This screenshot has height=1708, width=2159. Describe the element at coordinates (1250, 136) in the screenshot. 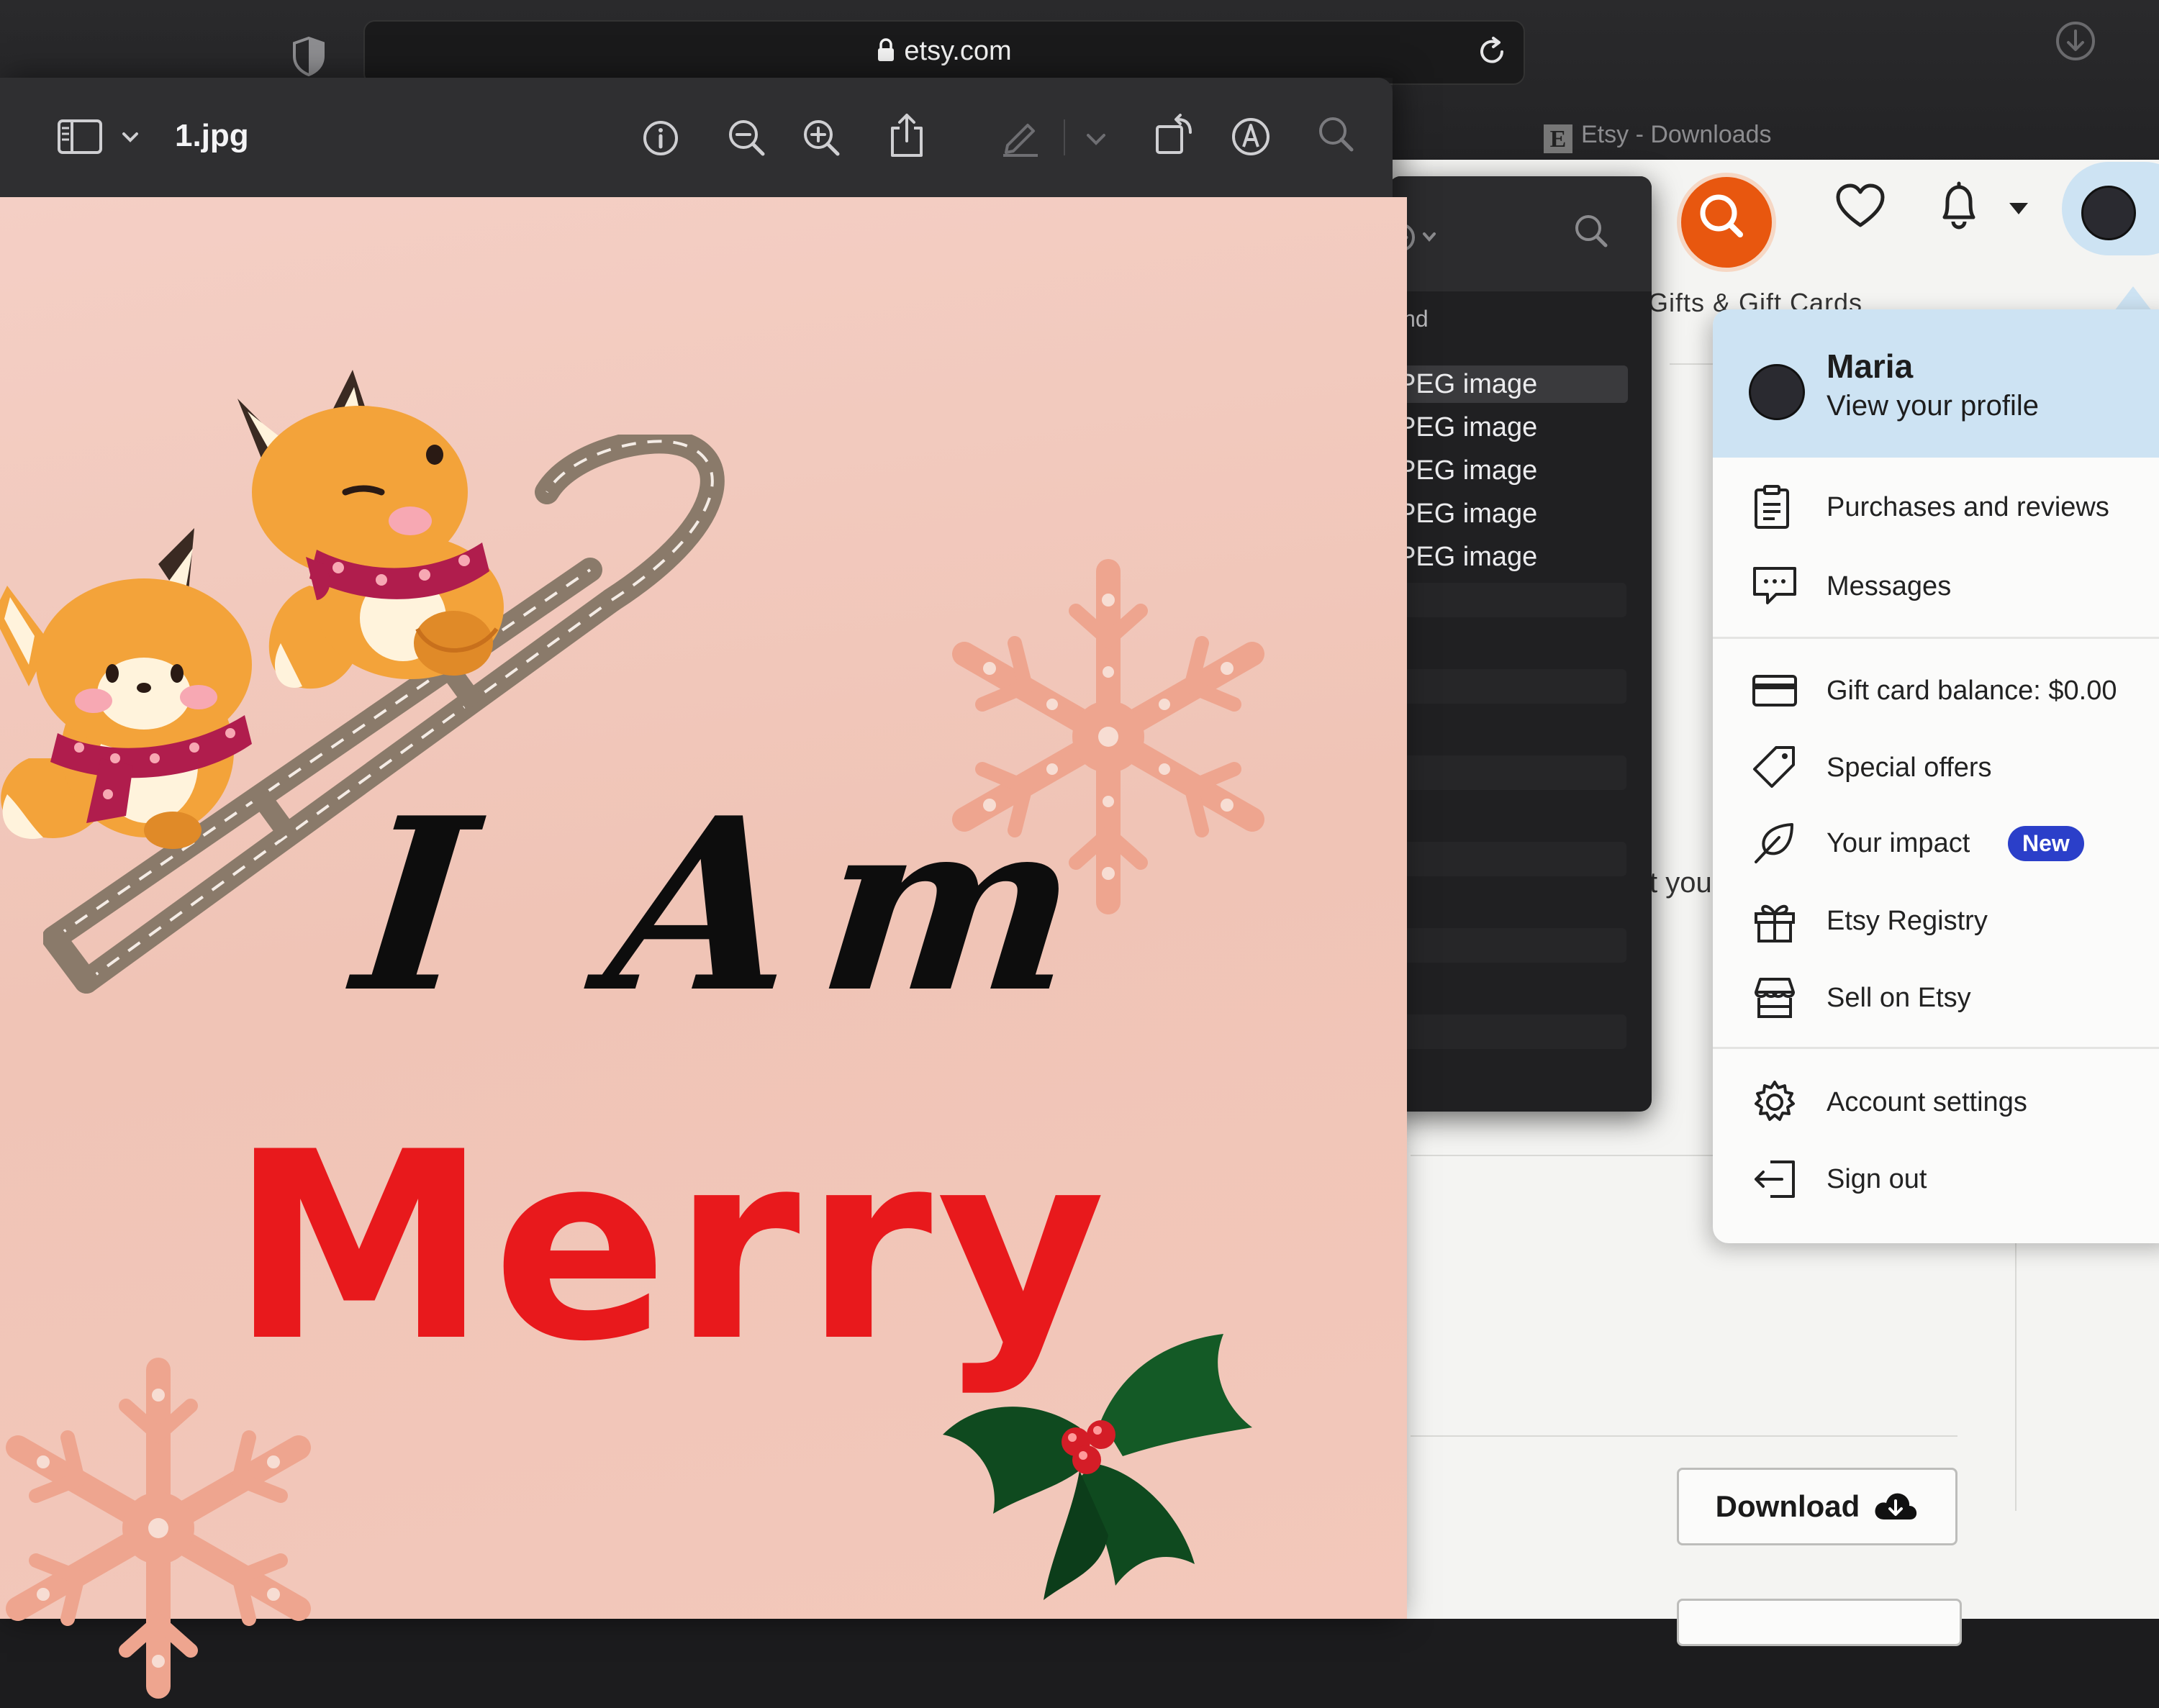

I see `markup-icon` at that location.